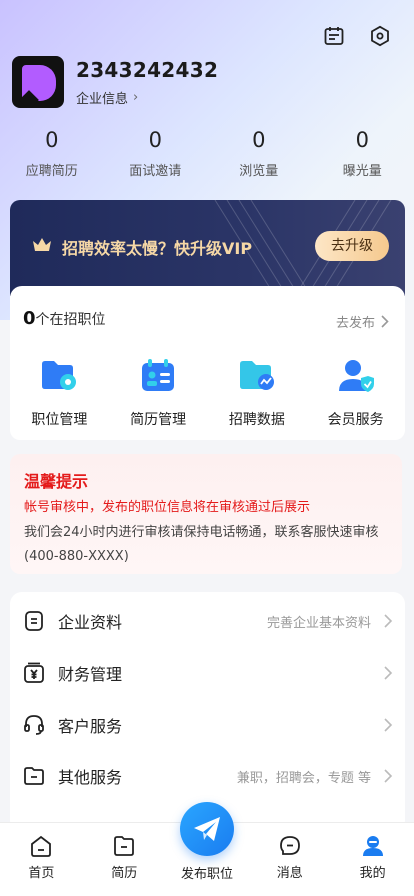 Image resolution: width=414 pixels, height=896 pixels. I want to click on tab-label: 首页, so click(41, 873).